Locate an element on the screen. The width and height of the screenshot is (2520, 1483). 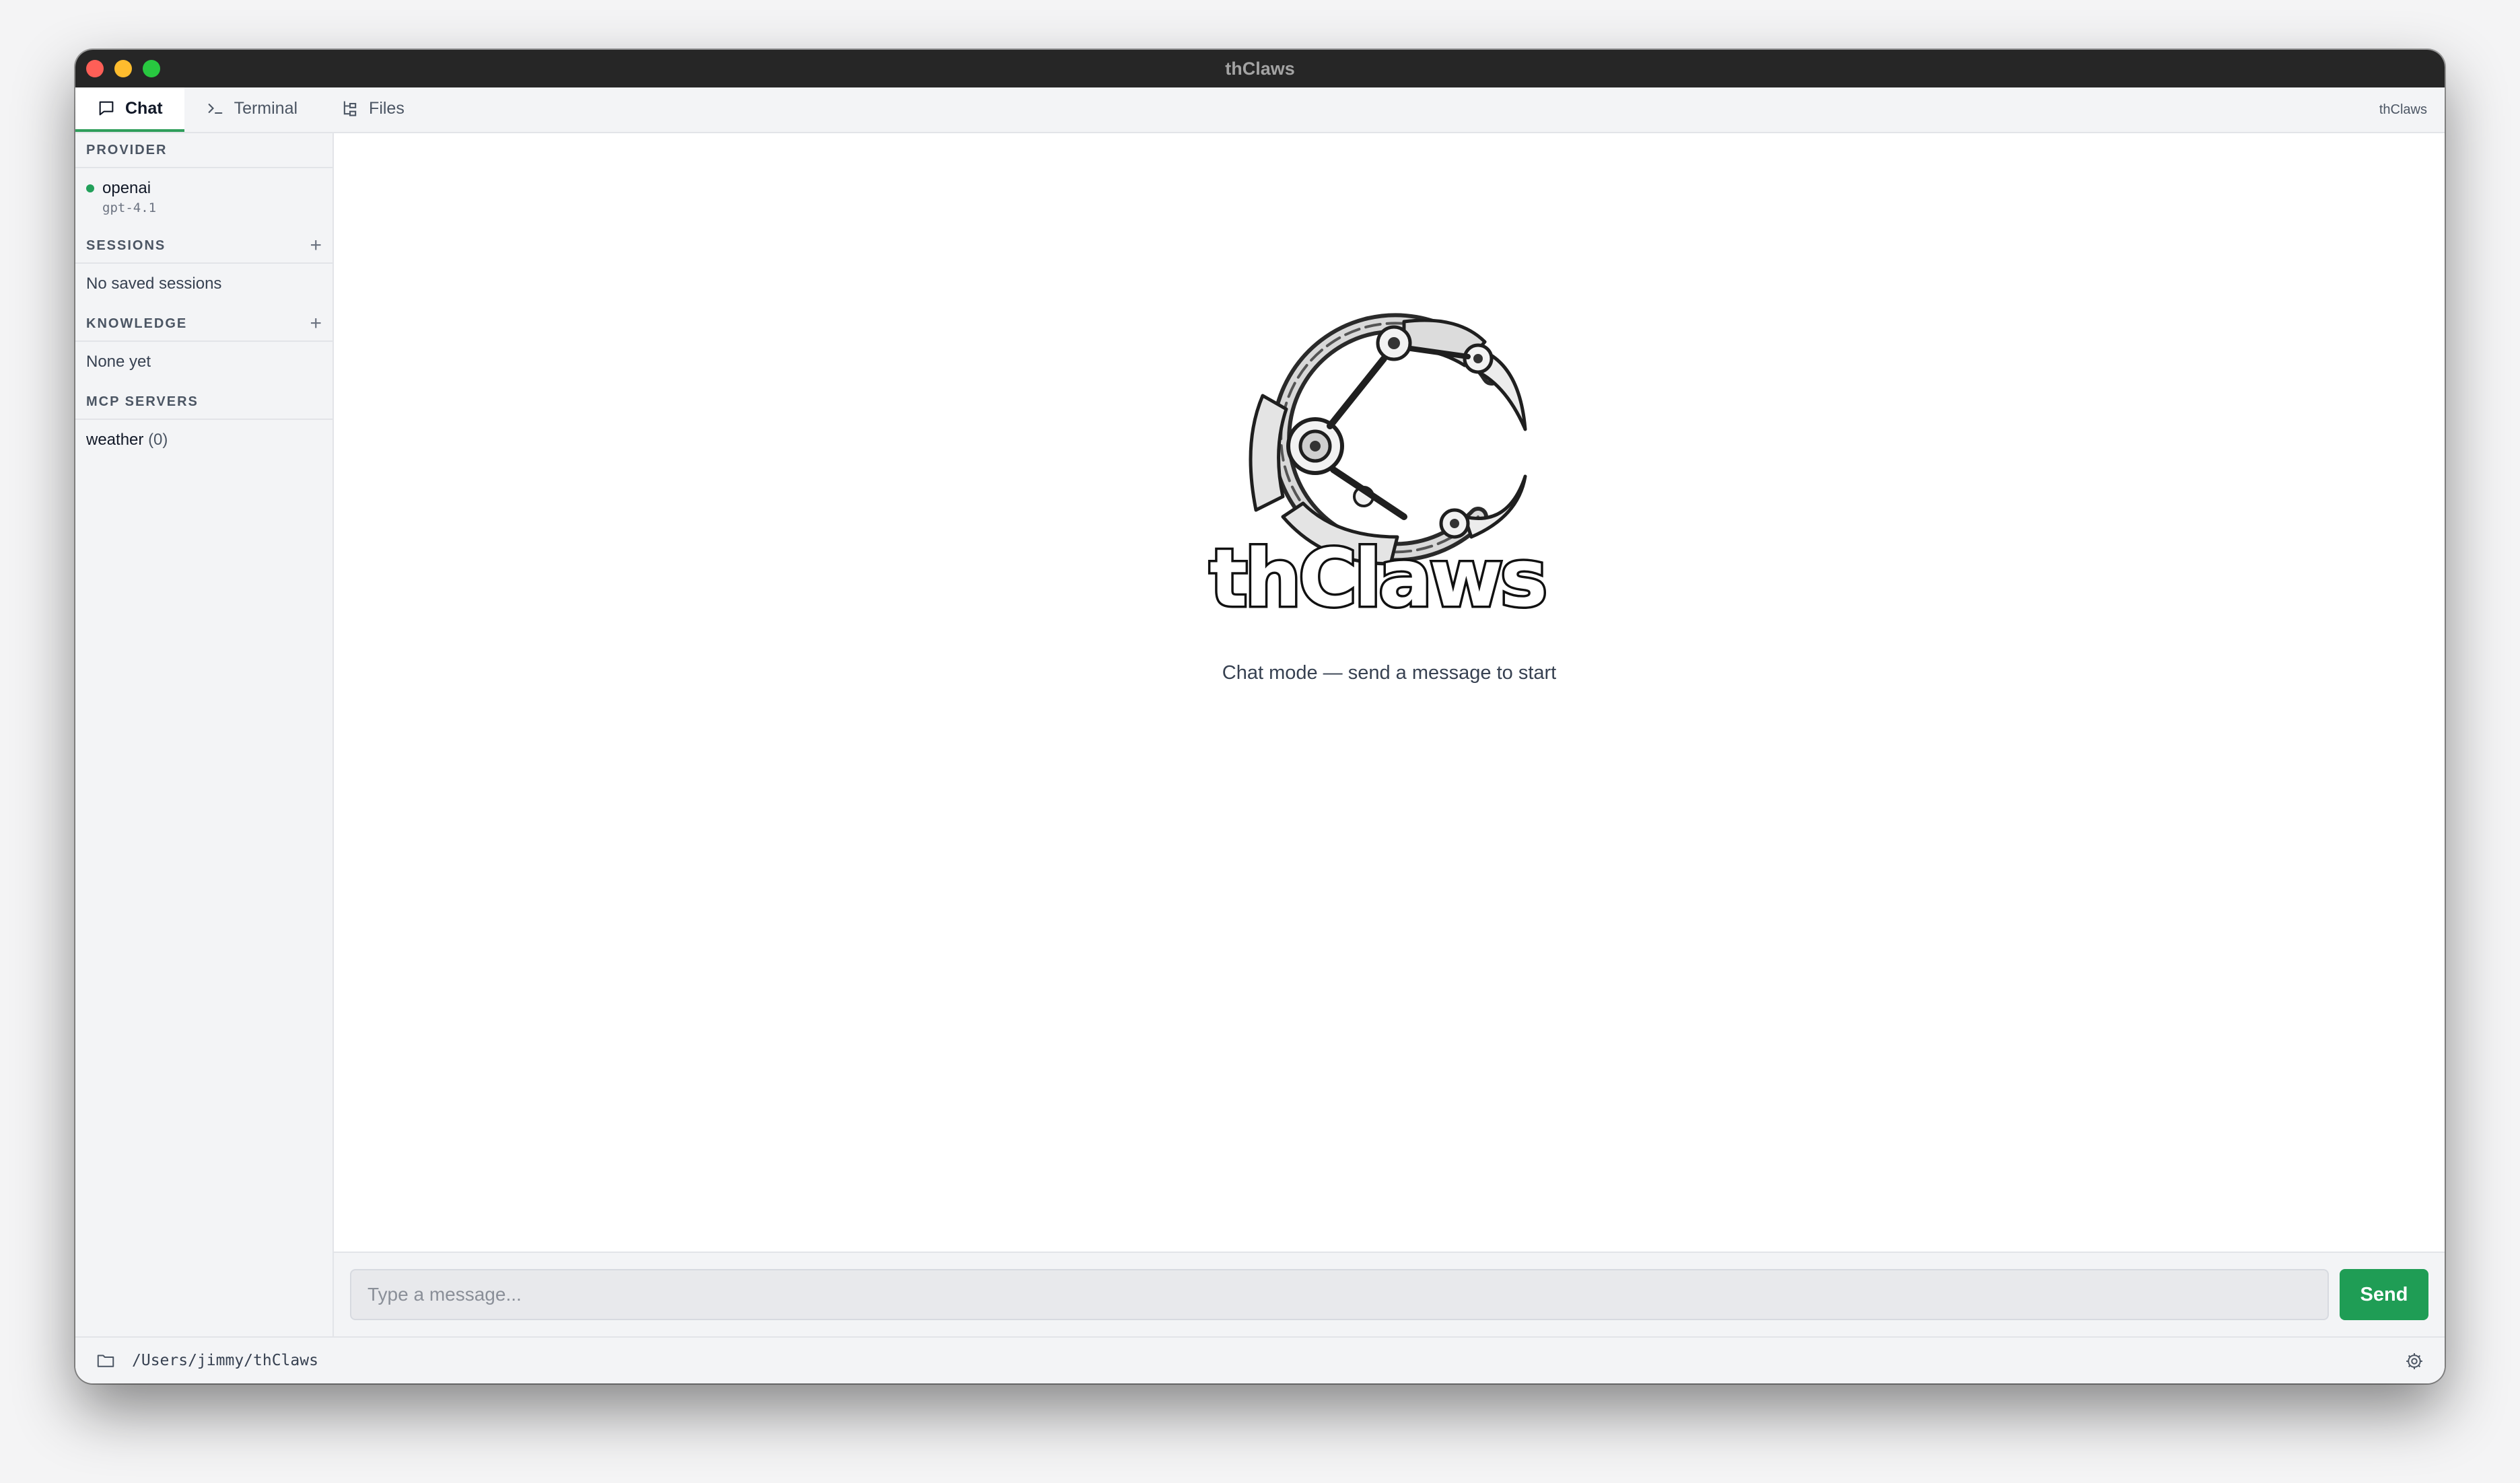
maximize-window-button is located at coordinates (151, 68).